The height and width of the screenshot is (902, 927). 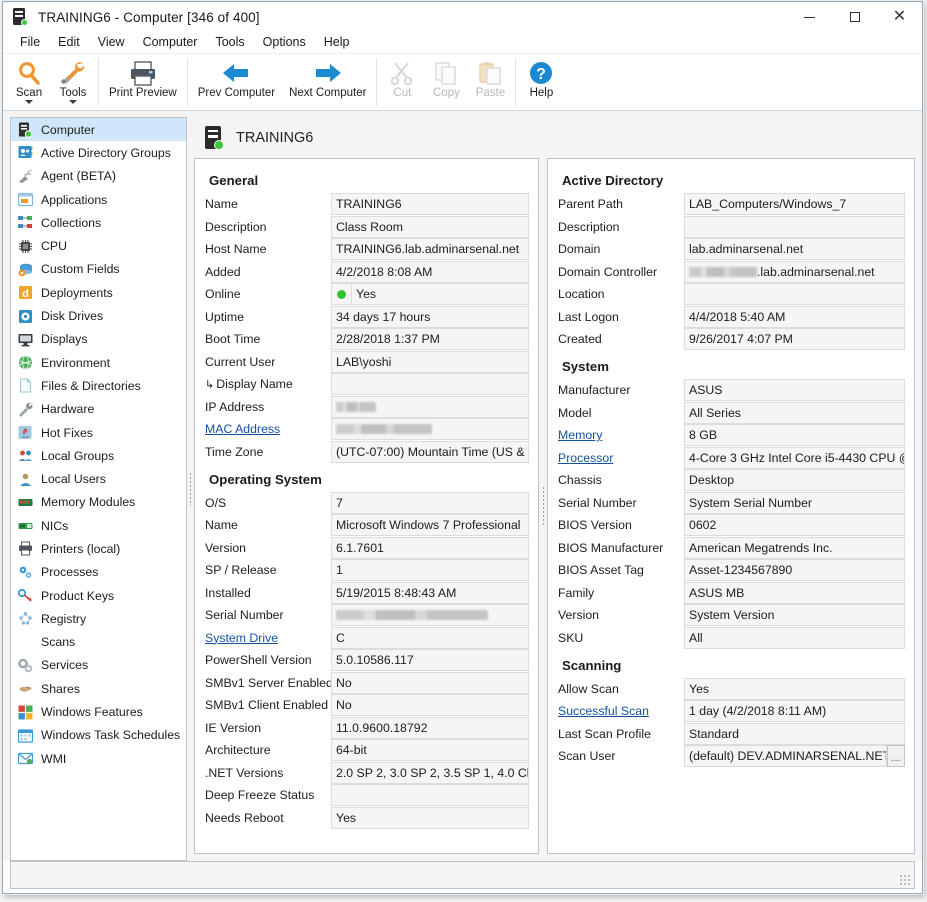 I want to click on property-value-field: 4/2/2018 8:08 AM, so click(x=430, y=271).